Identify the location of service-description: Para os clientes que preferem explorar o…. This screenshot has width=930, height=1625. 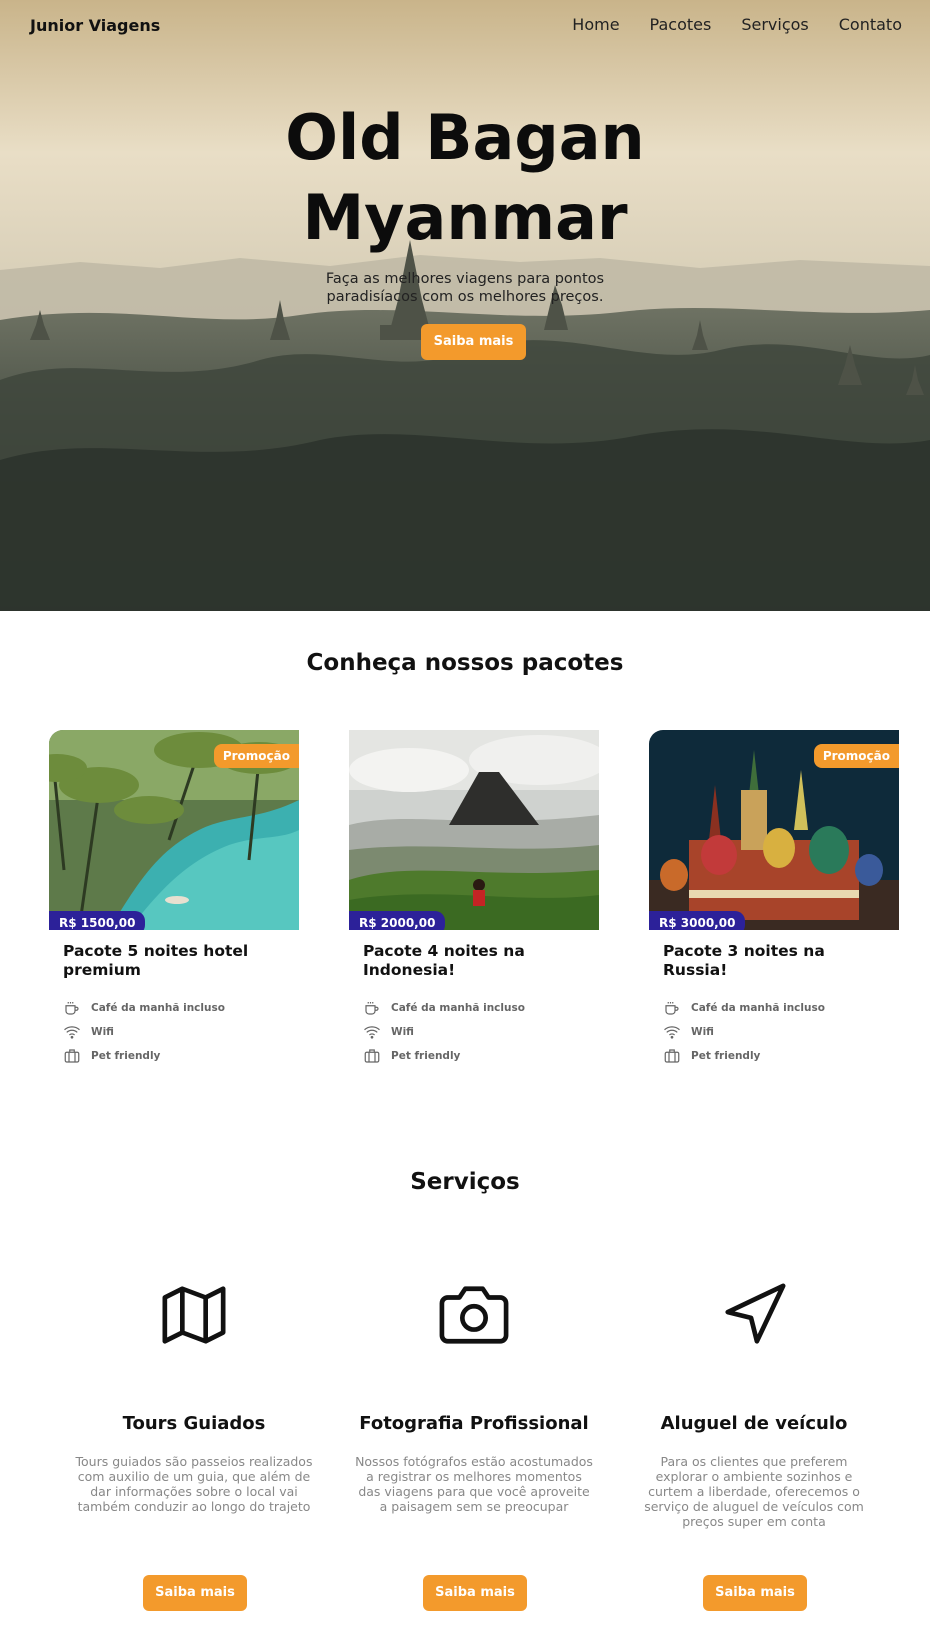
(754, 1491).